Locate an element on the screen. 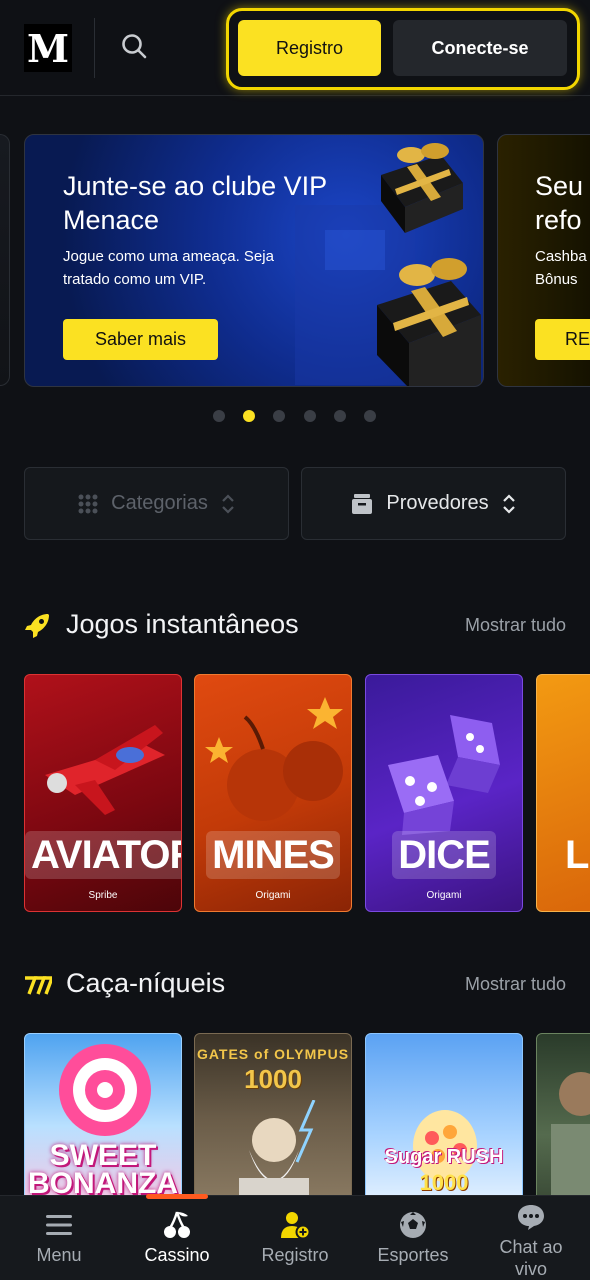  providers-label: Provedores is located at coordinates (437, 503).